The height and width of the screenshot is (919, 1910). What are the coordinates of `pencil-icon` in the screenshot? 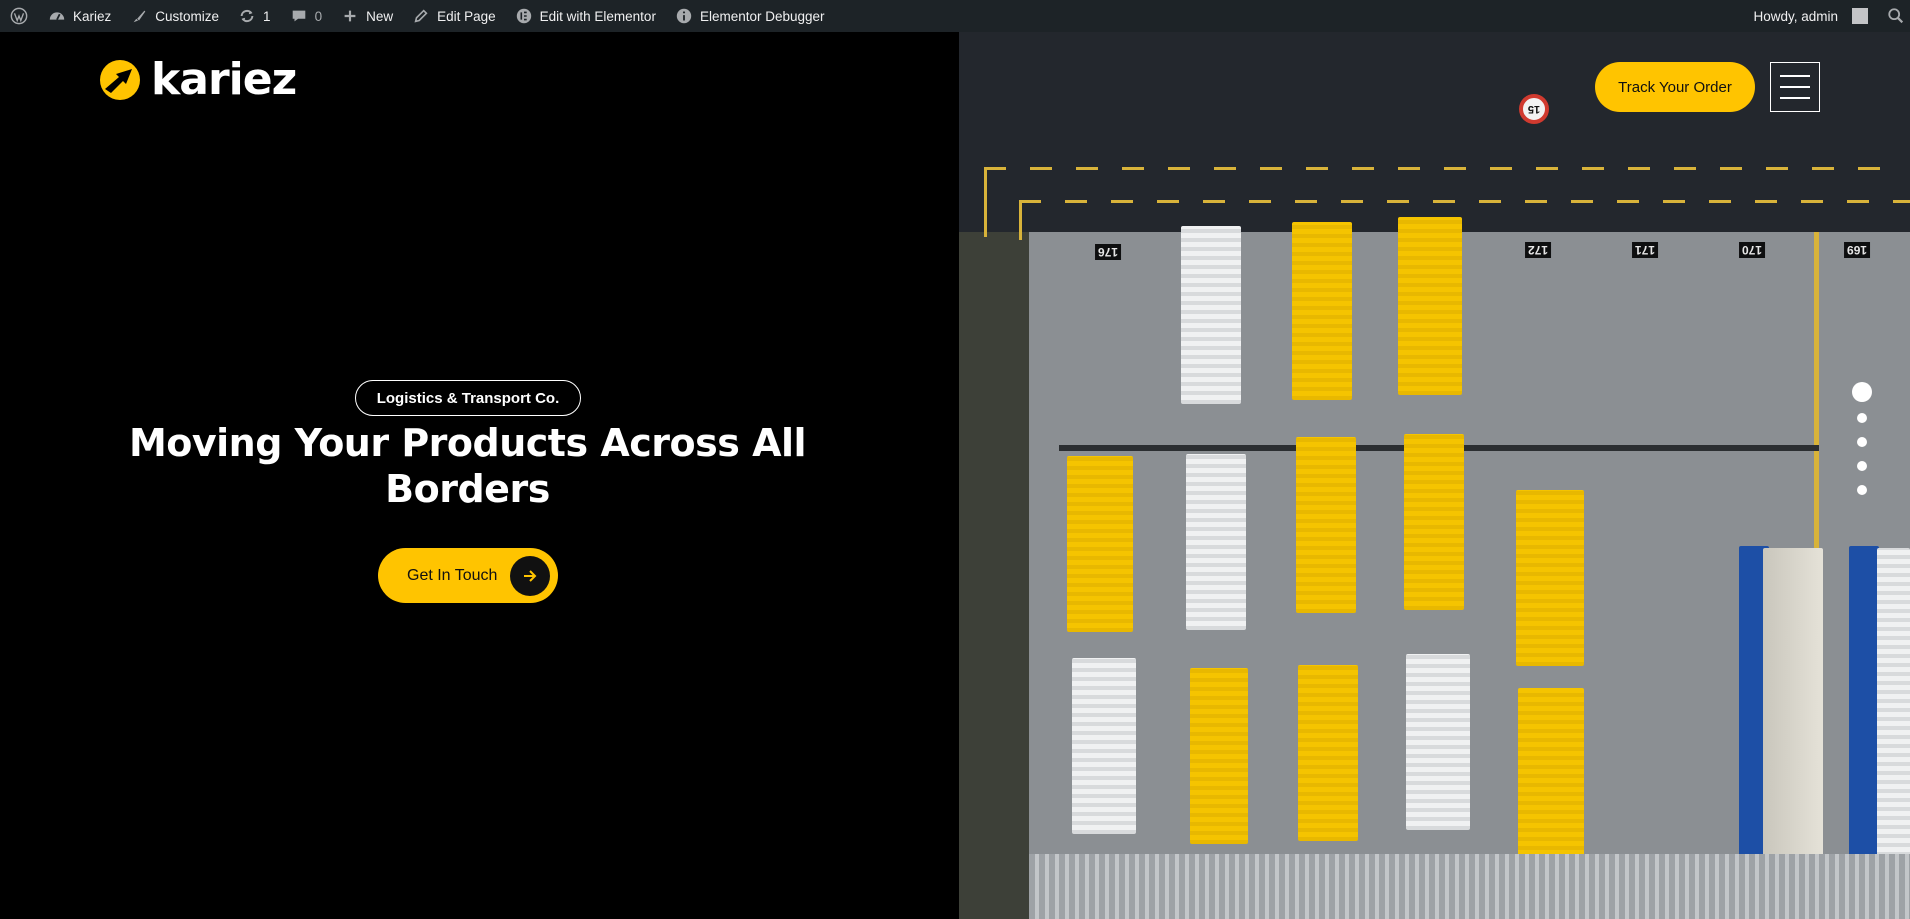 It's located at (421, 16).